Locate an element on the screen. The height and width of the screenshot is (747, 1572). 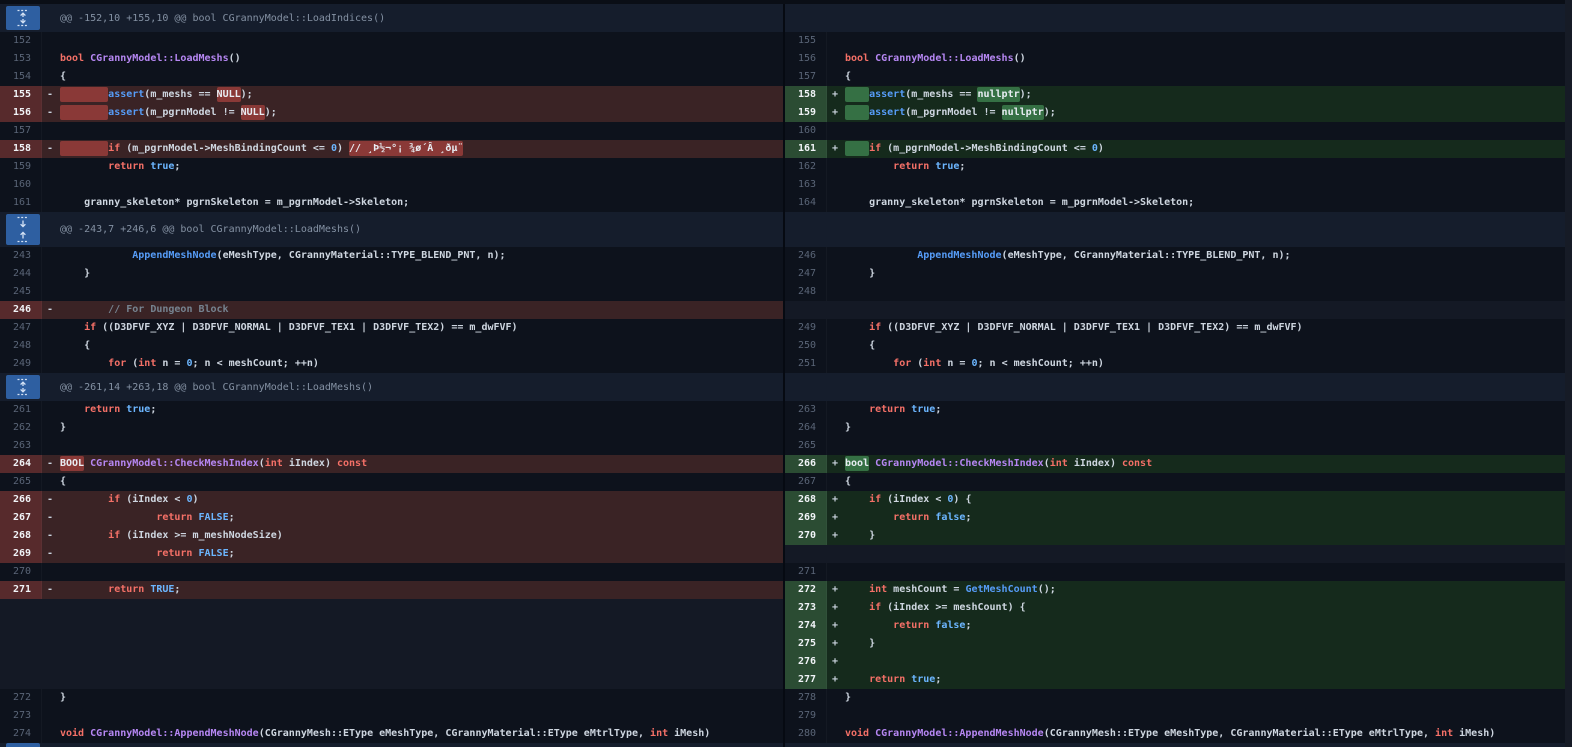
diff-row-old: 160 is located at coordinates (391, 185).